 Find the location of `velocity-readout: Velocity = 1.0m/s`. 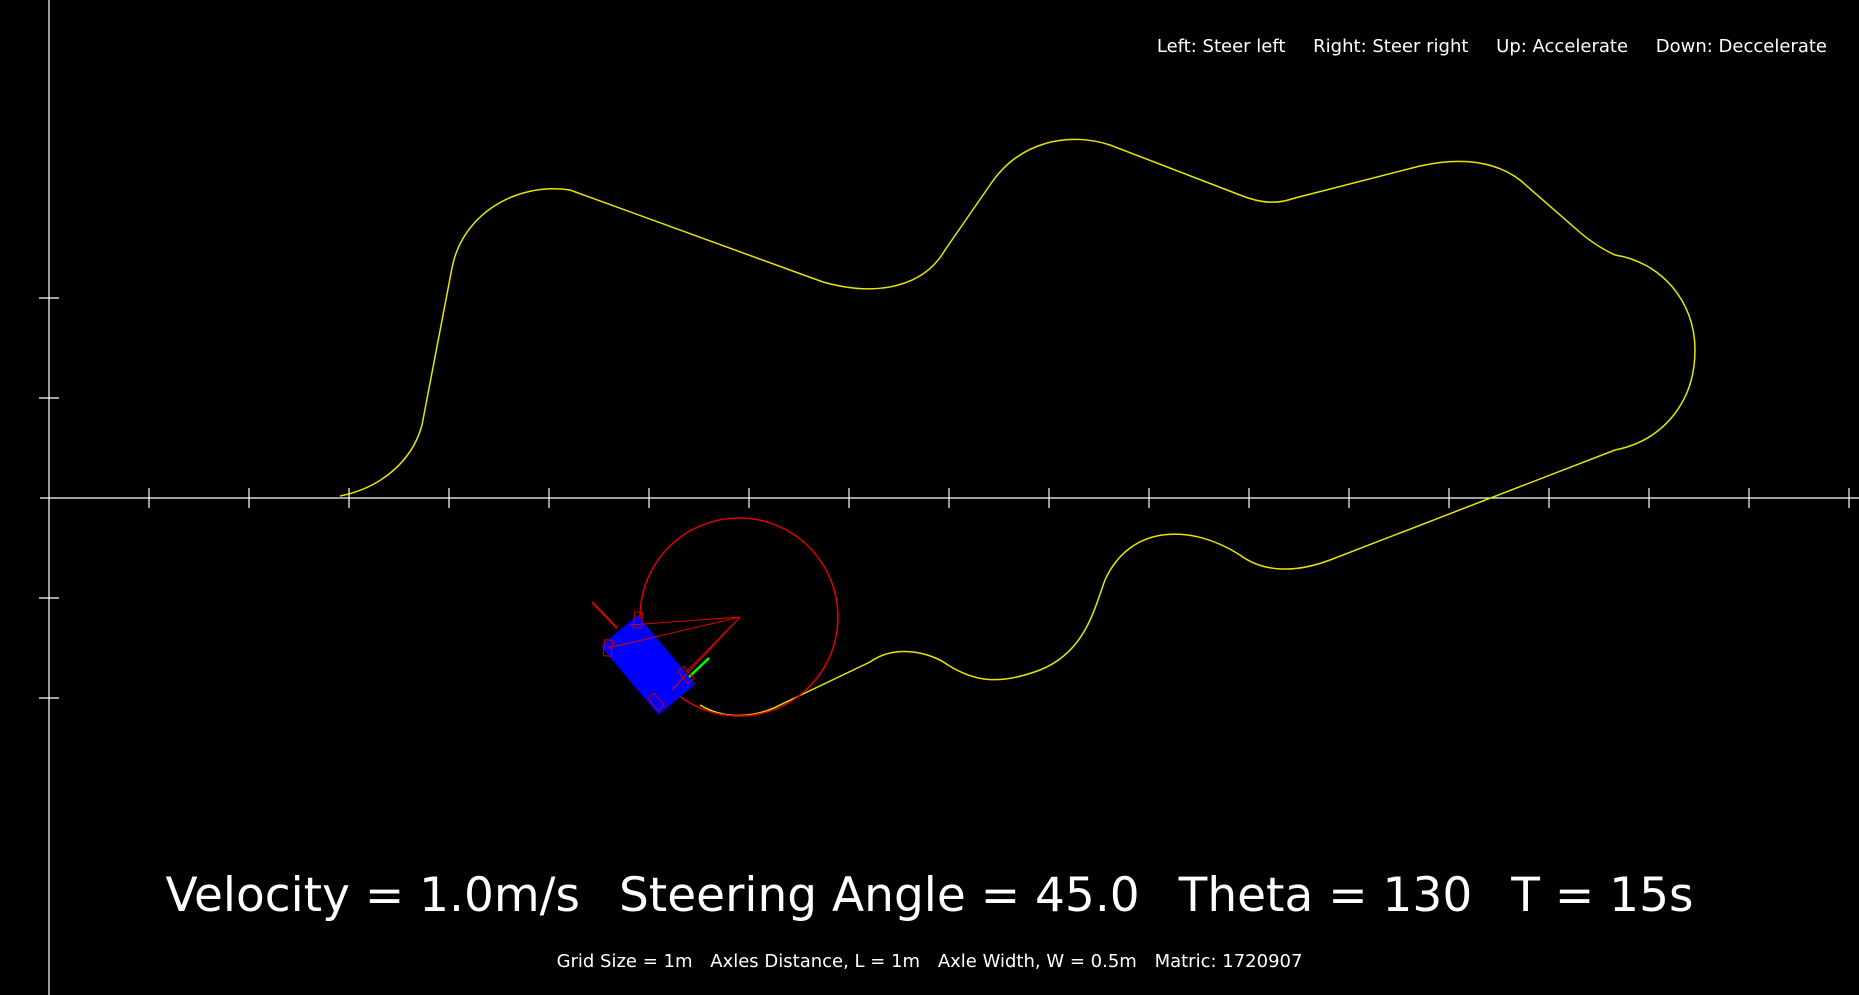

velocity-readout: Velocity = 1.0m/s is located at coordinates (373, 895).